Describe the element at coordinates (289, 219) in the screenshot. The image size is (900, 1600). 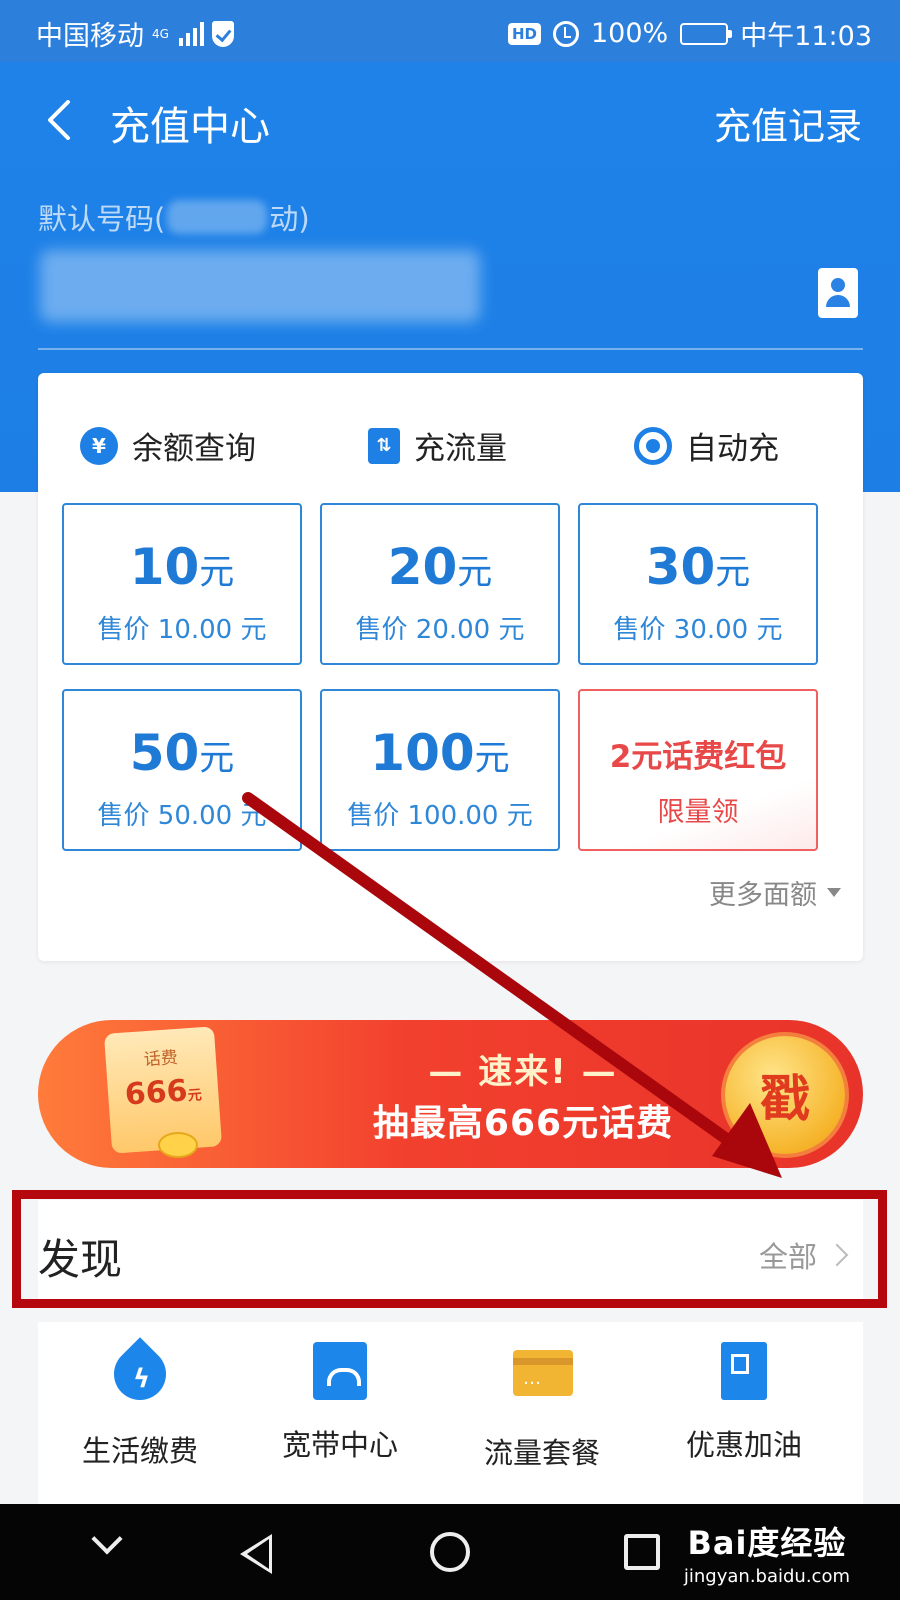
I see `default-number-label-end: 动)` at that location.